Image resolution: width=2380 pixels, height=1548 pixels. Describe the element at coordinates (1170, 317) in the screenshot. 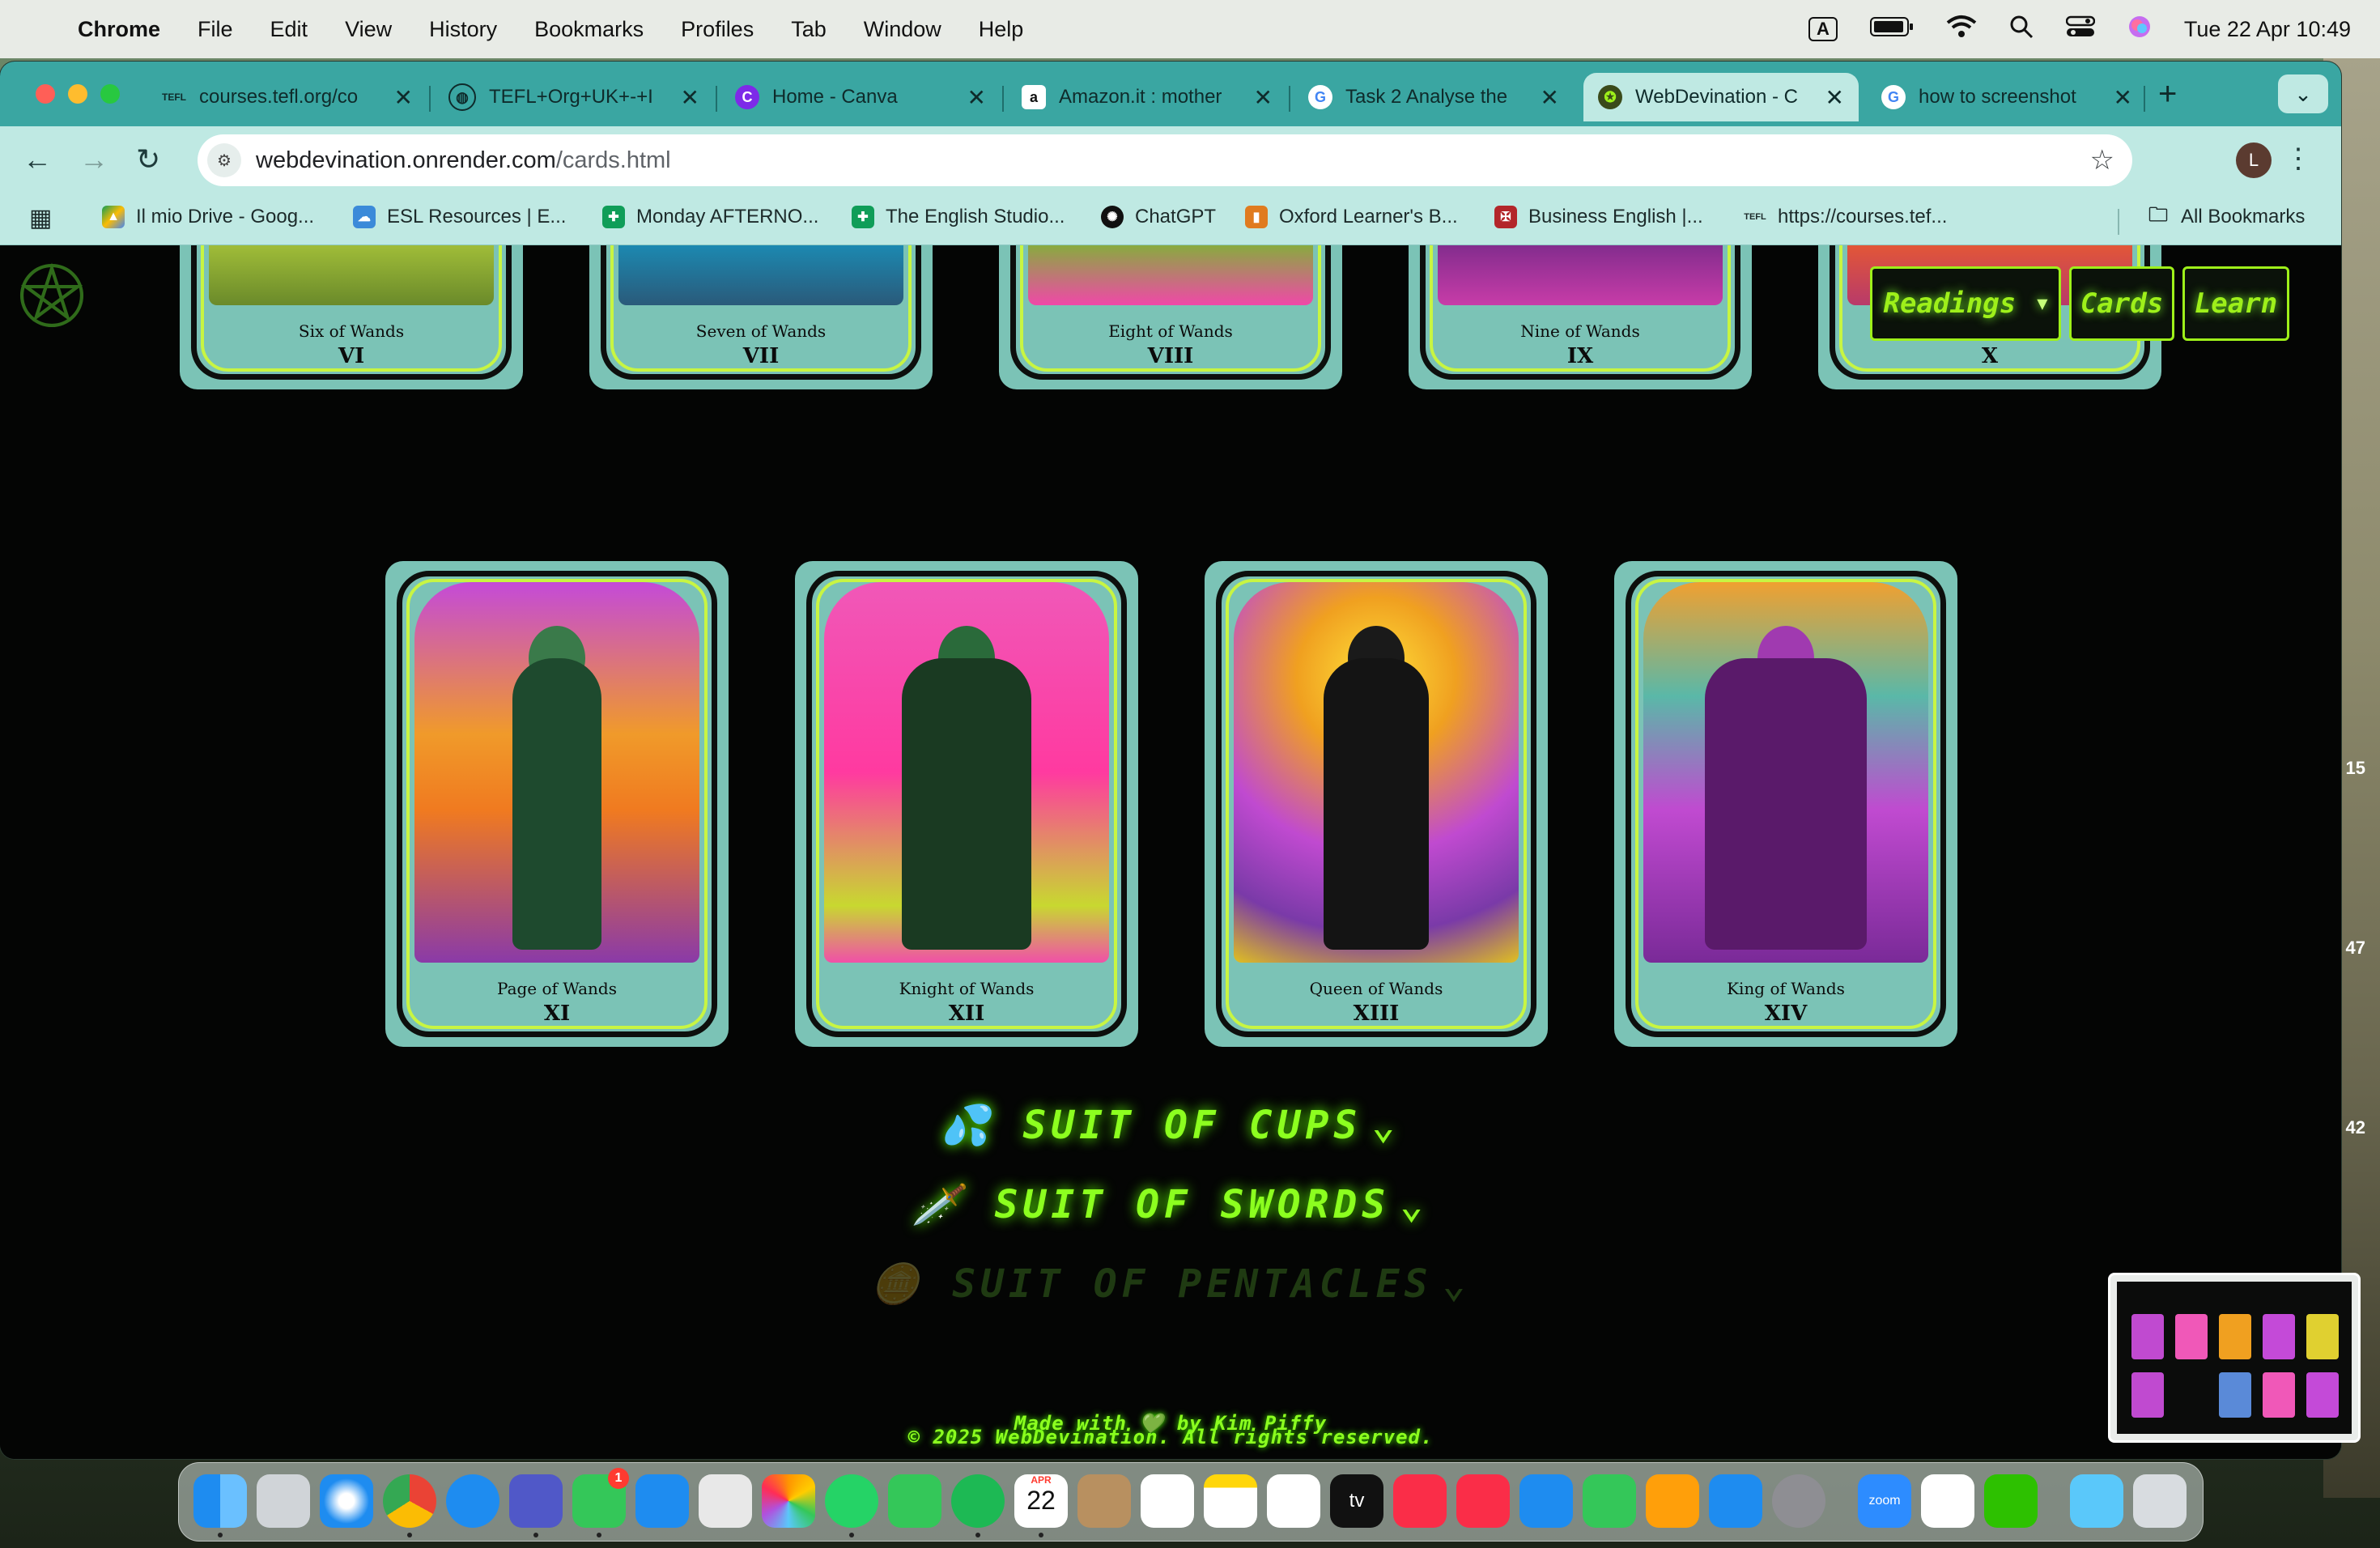

I see `tarot-card: Eight of Wands VIII` at that location.